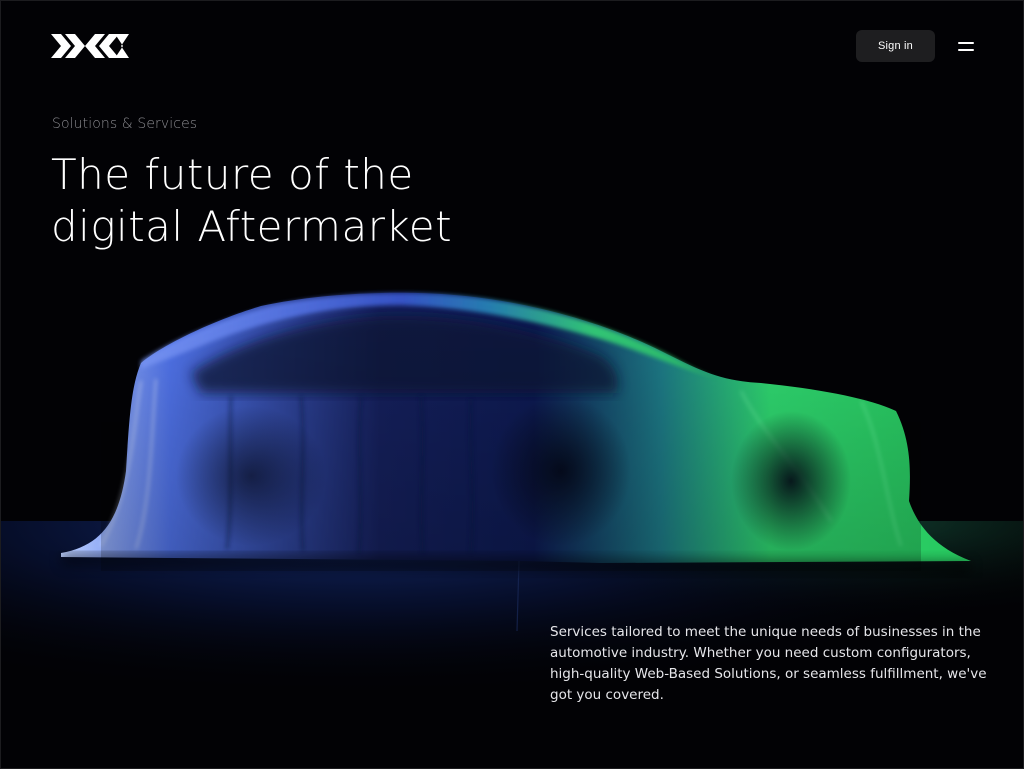 This screenshot has height=769, width=1024. I want to click on xix-logo, so click(90, 46).